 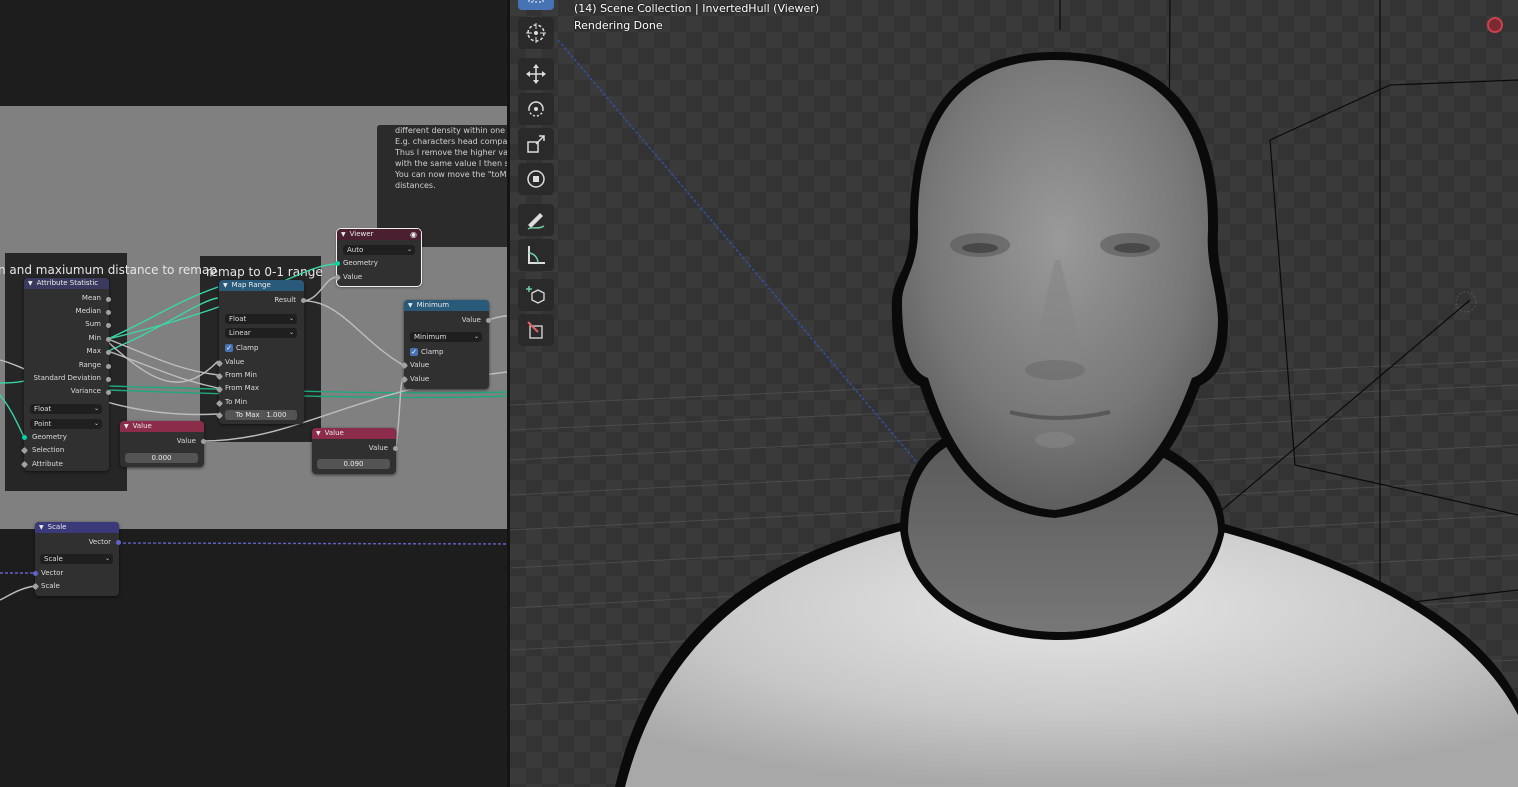 What do you see at coordinates (261, 285) in the screenshot?
I see `node-header: ▼ Map Range` at bounding box center [261, 285].